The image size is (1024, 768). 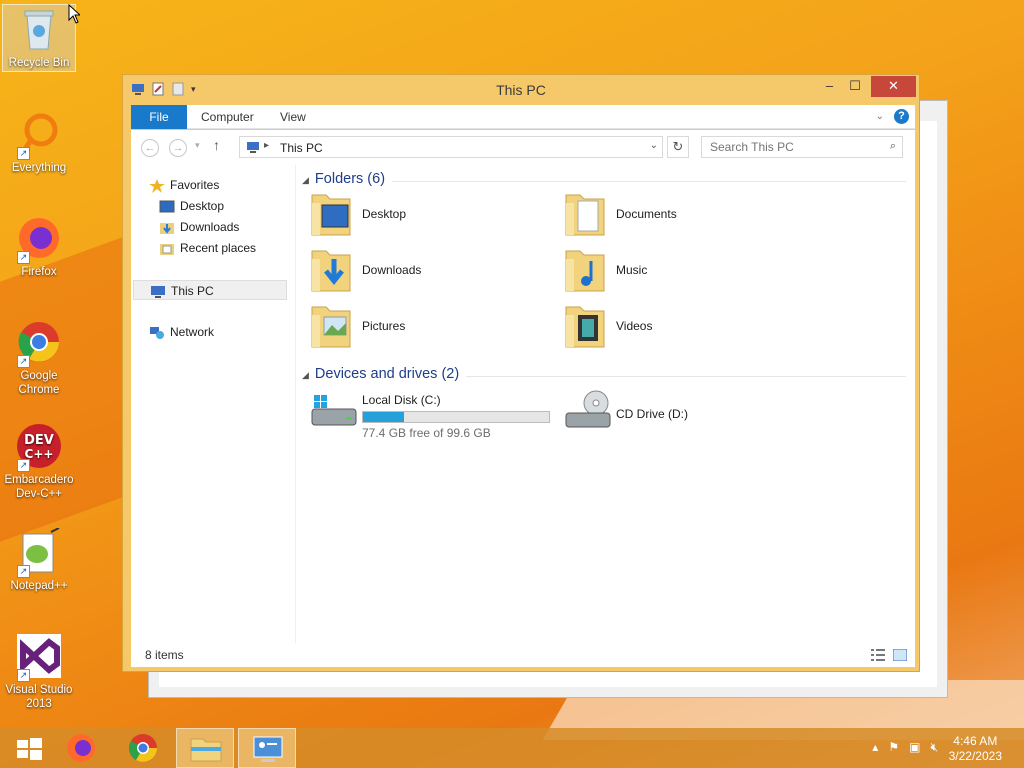 I want to click on drive-usage-bar, so click(x=456, y=417).